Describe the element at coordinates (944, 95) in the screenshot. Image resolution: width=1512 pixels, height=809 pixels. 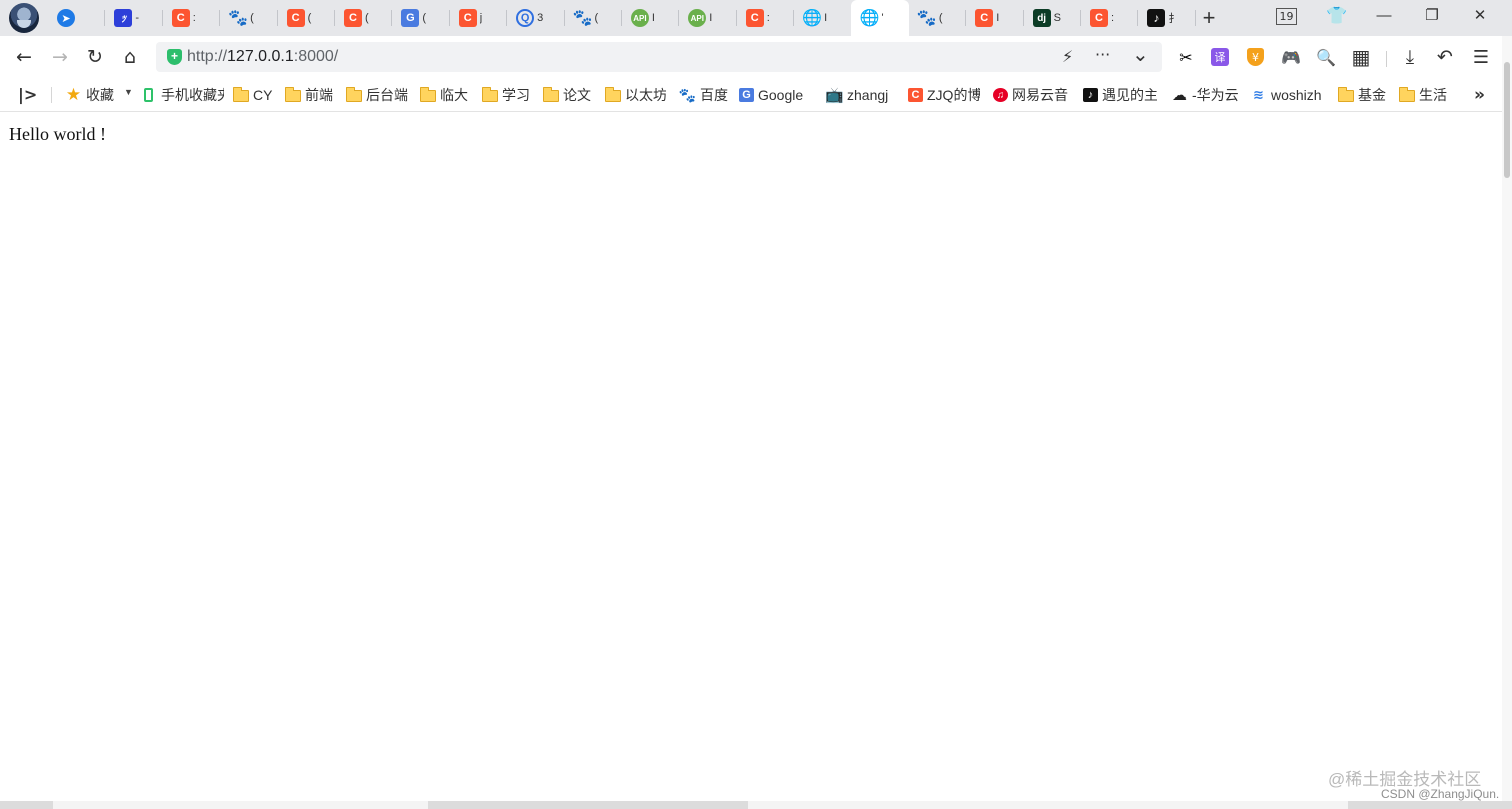
I see `bookmark-item: C ZJQ的博` at that location.